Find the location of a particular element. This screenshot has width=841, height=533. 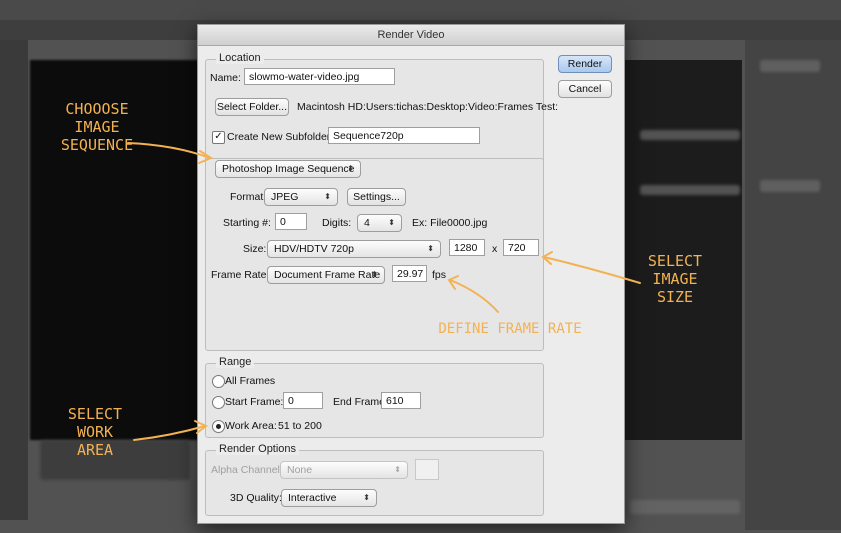

arrow-to-fps is located at coordinates (474, 296).